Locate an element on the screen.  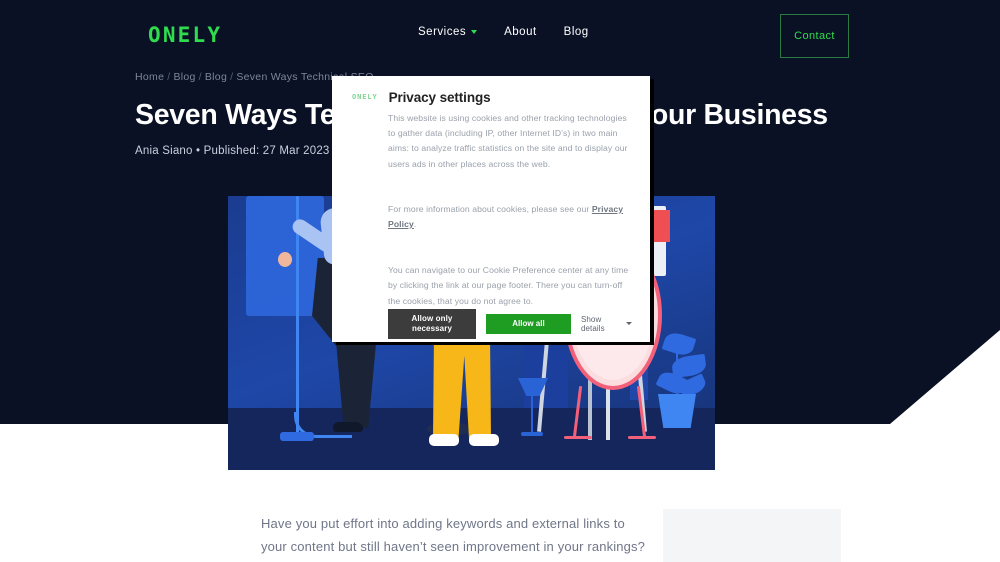
nav-item-about: About is located at coordinates (520, 32).